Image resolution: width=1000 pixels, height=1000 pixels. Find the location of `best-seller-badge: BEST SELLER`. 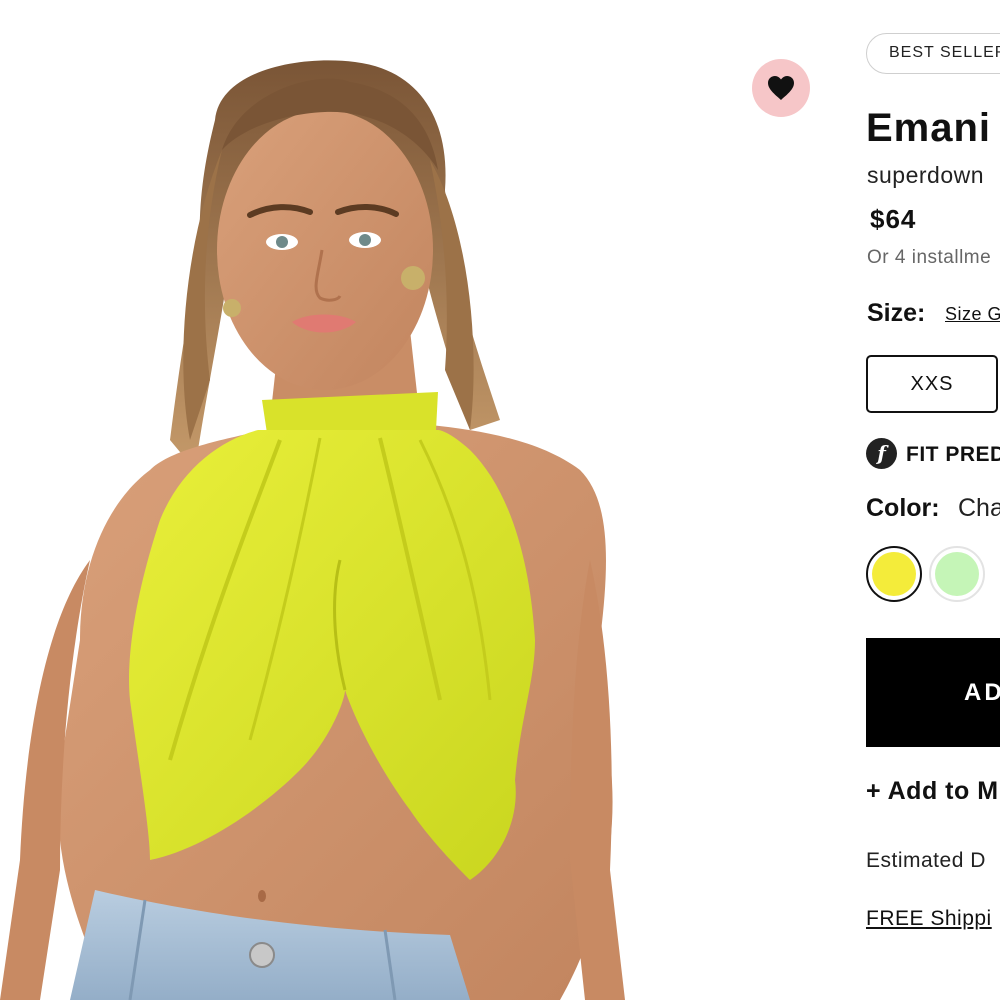

best-seller-badge: BEST SELLER is located at coordinates (933, 53).